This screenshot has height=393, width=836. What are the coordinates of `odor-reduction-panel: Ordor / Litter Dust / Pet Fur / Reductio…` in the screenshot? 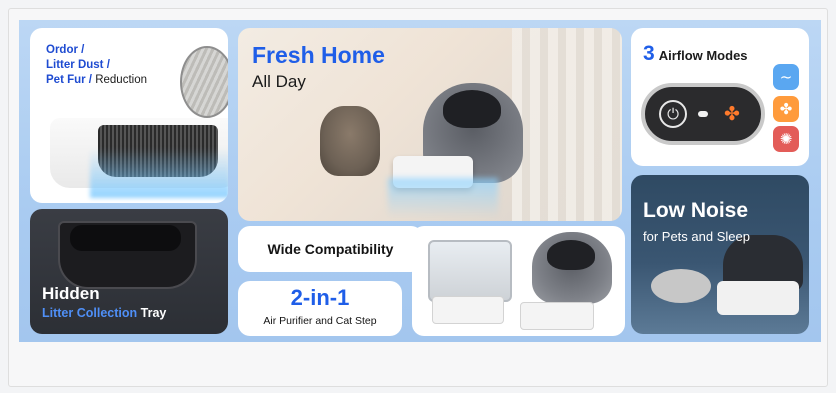 It's located at (129, 115).